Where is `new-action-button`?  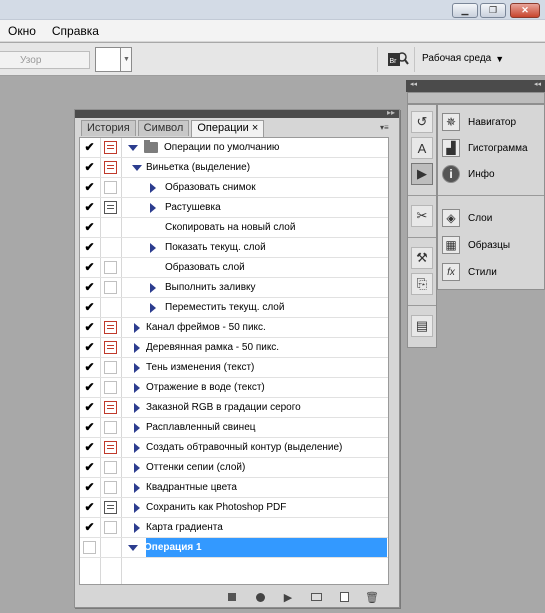 new-action-button is located at coordinates (344, 597).